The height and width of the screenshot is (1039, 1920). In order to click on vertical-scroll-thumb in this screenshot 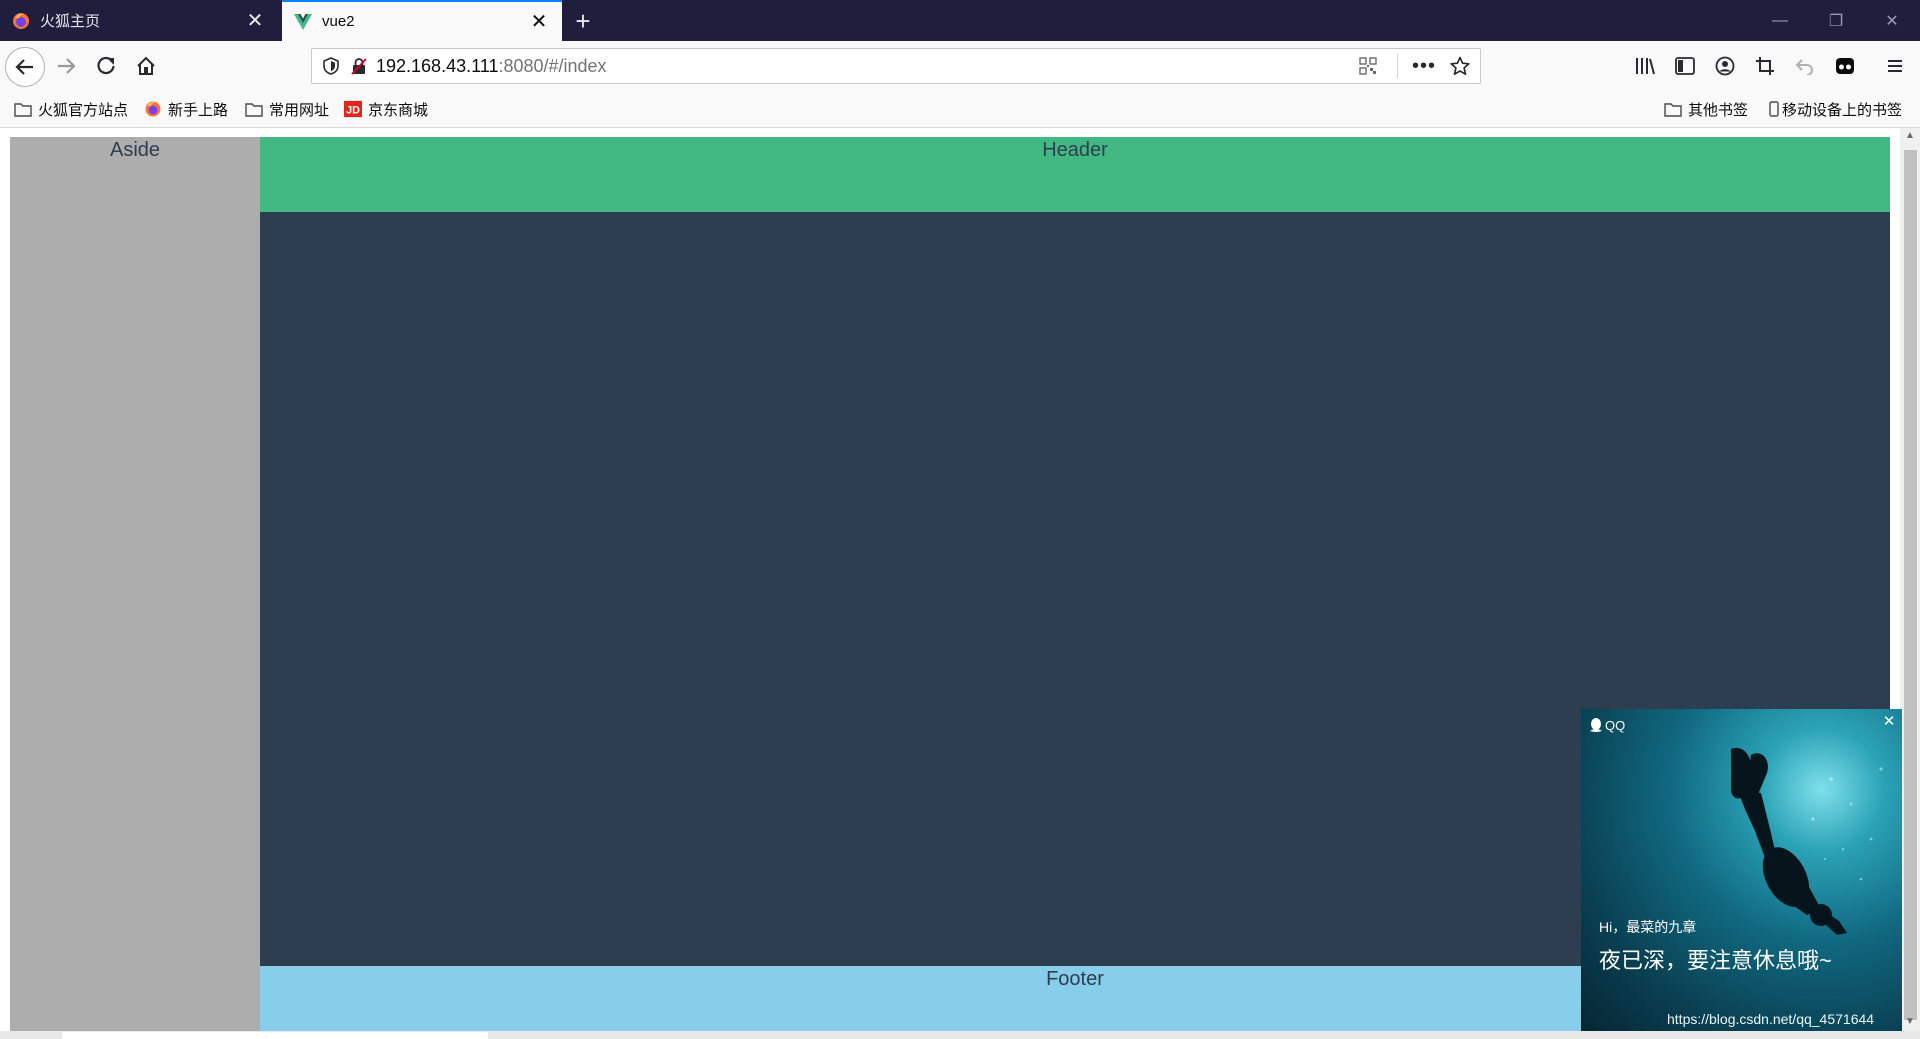, I will do `click(1910, 585)`.